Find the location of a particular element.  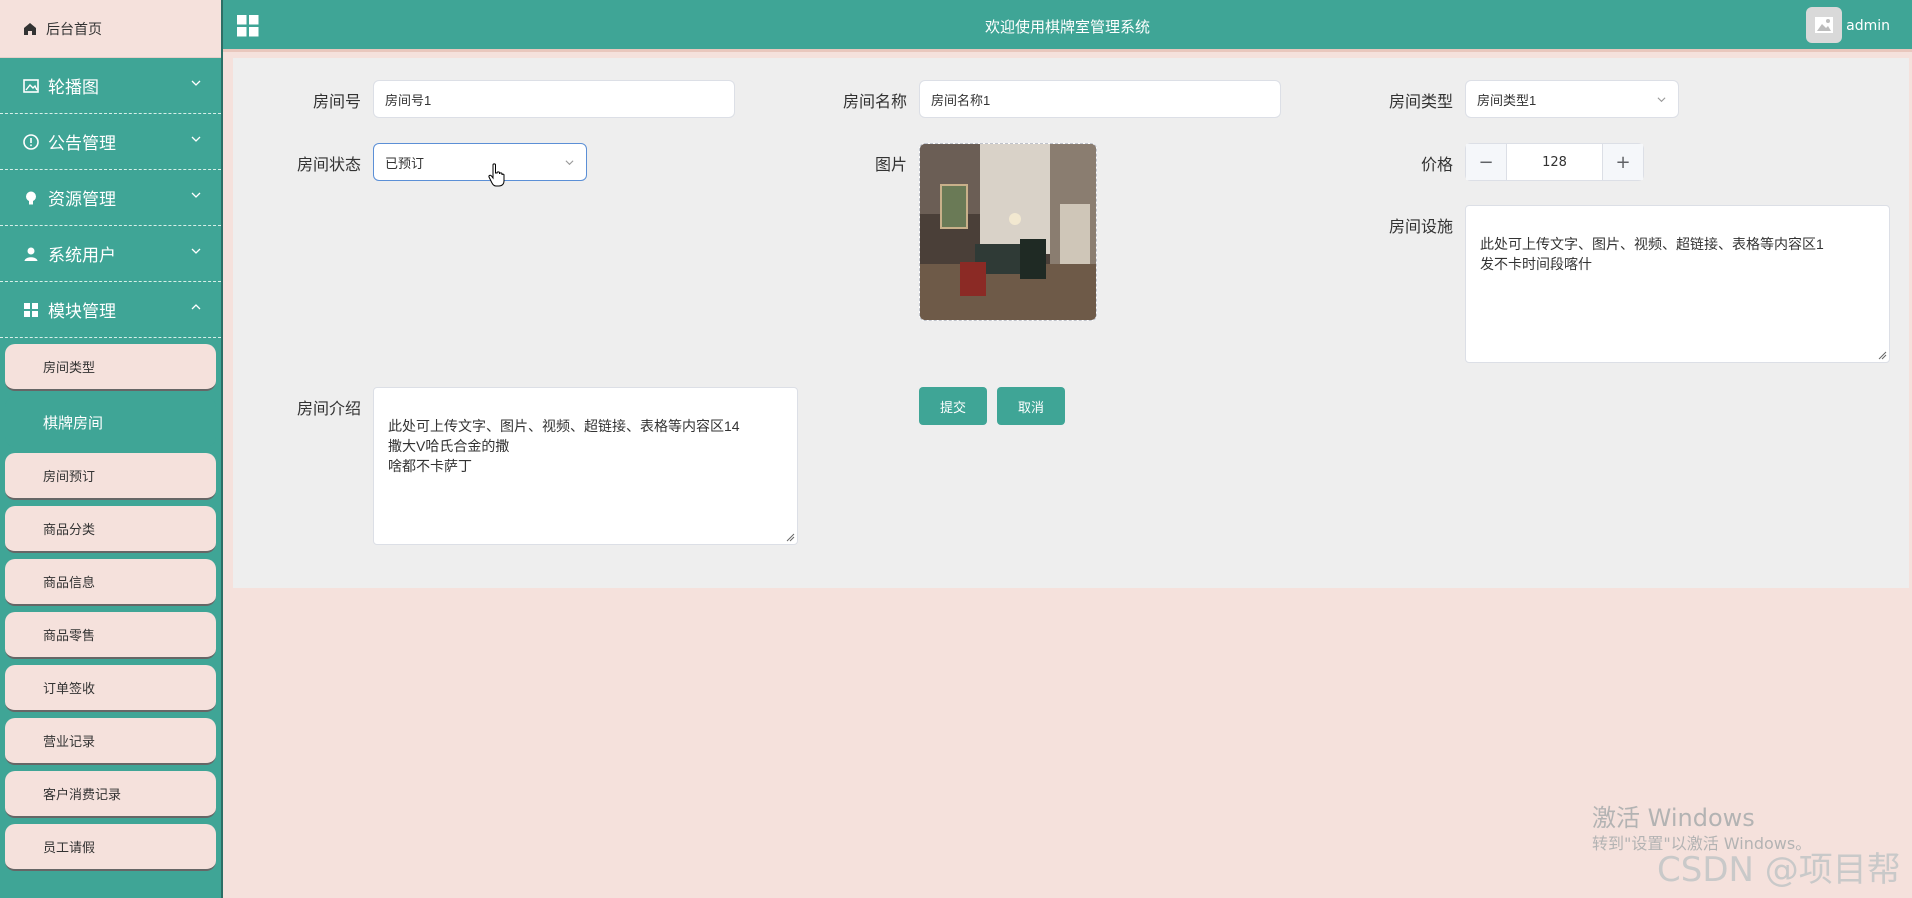

sidebar-item-staff-leave: 员工请假 is located at coordinates (110, 847).